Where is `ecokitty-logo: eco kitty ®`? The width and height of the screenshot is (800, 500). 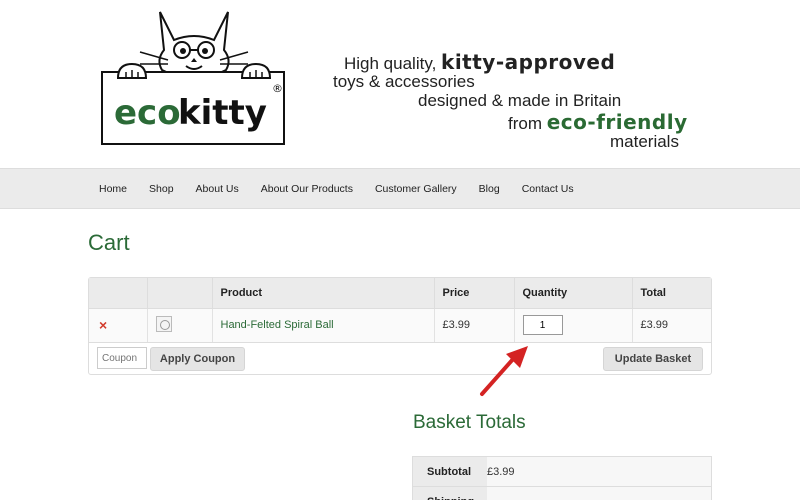 ecokitty-logo: eco kitty ® is located at coordinates (194, 78).